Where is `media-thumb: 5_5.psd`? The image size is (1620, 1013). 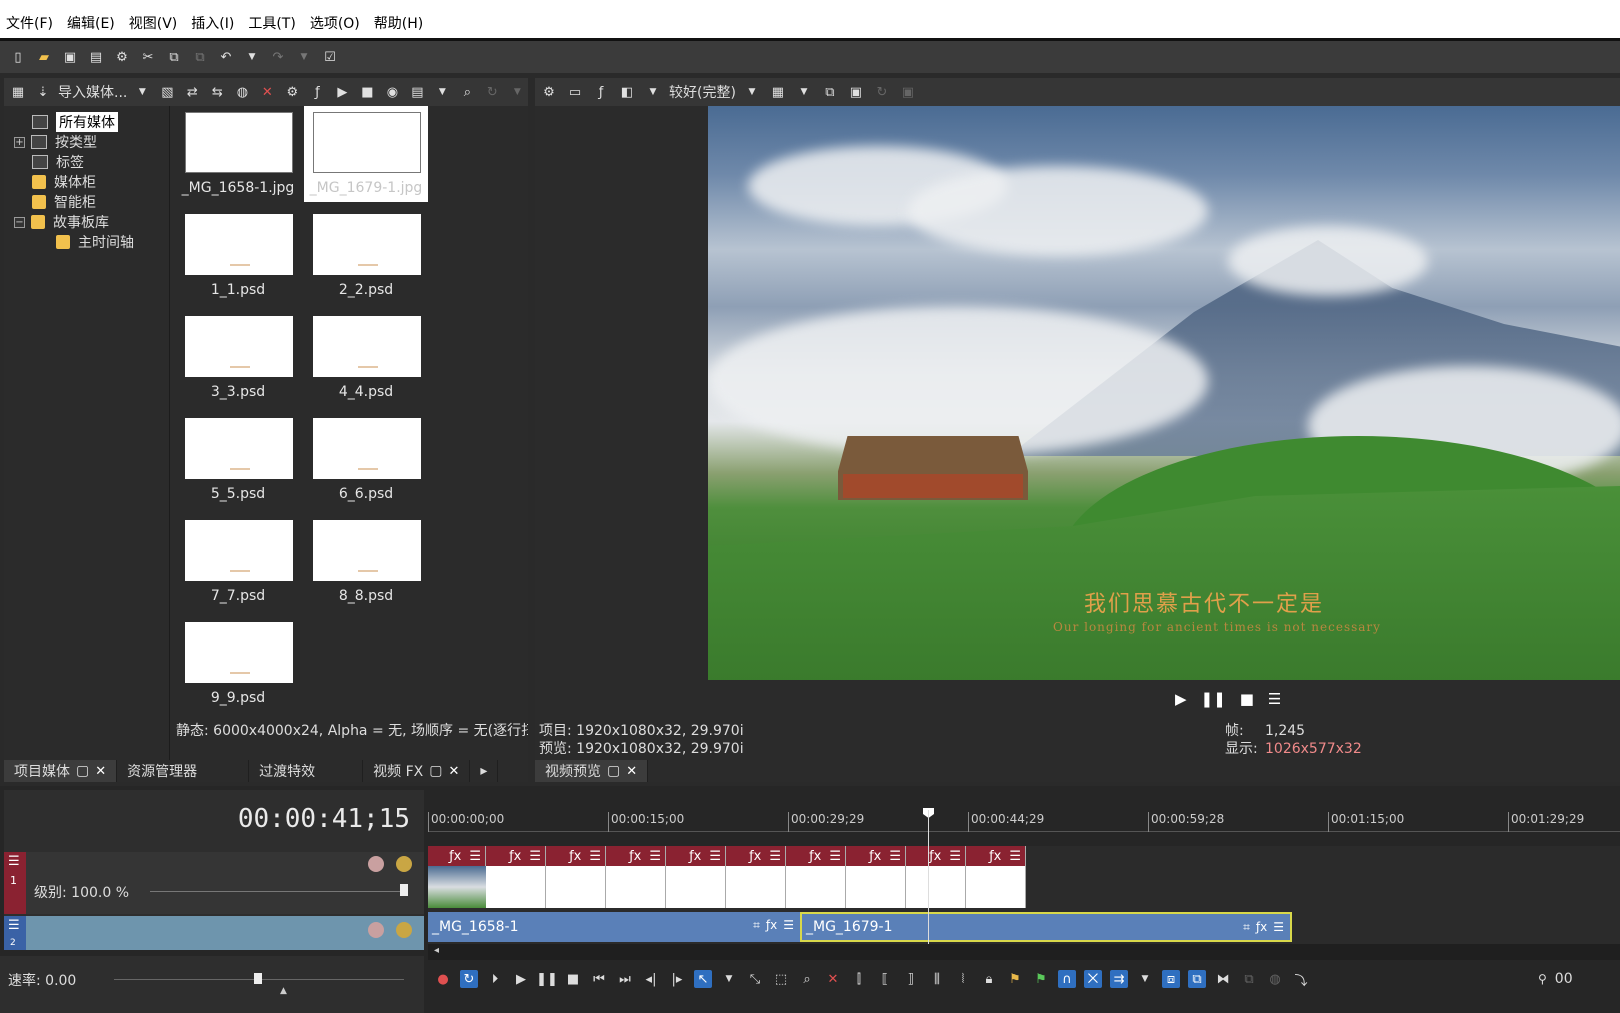
media-thumb: 5_5.psd is located at coordinates (238, 460).